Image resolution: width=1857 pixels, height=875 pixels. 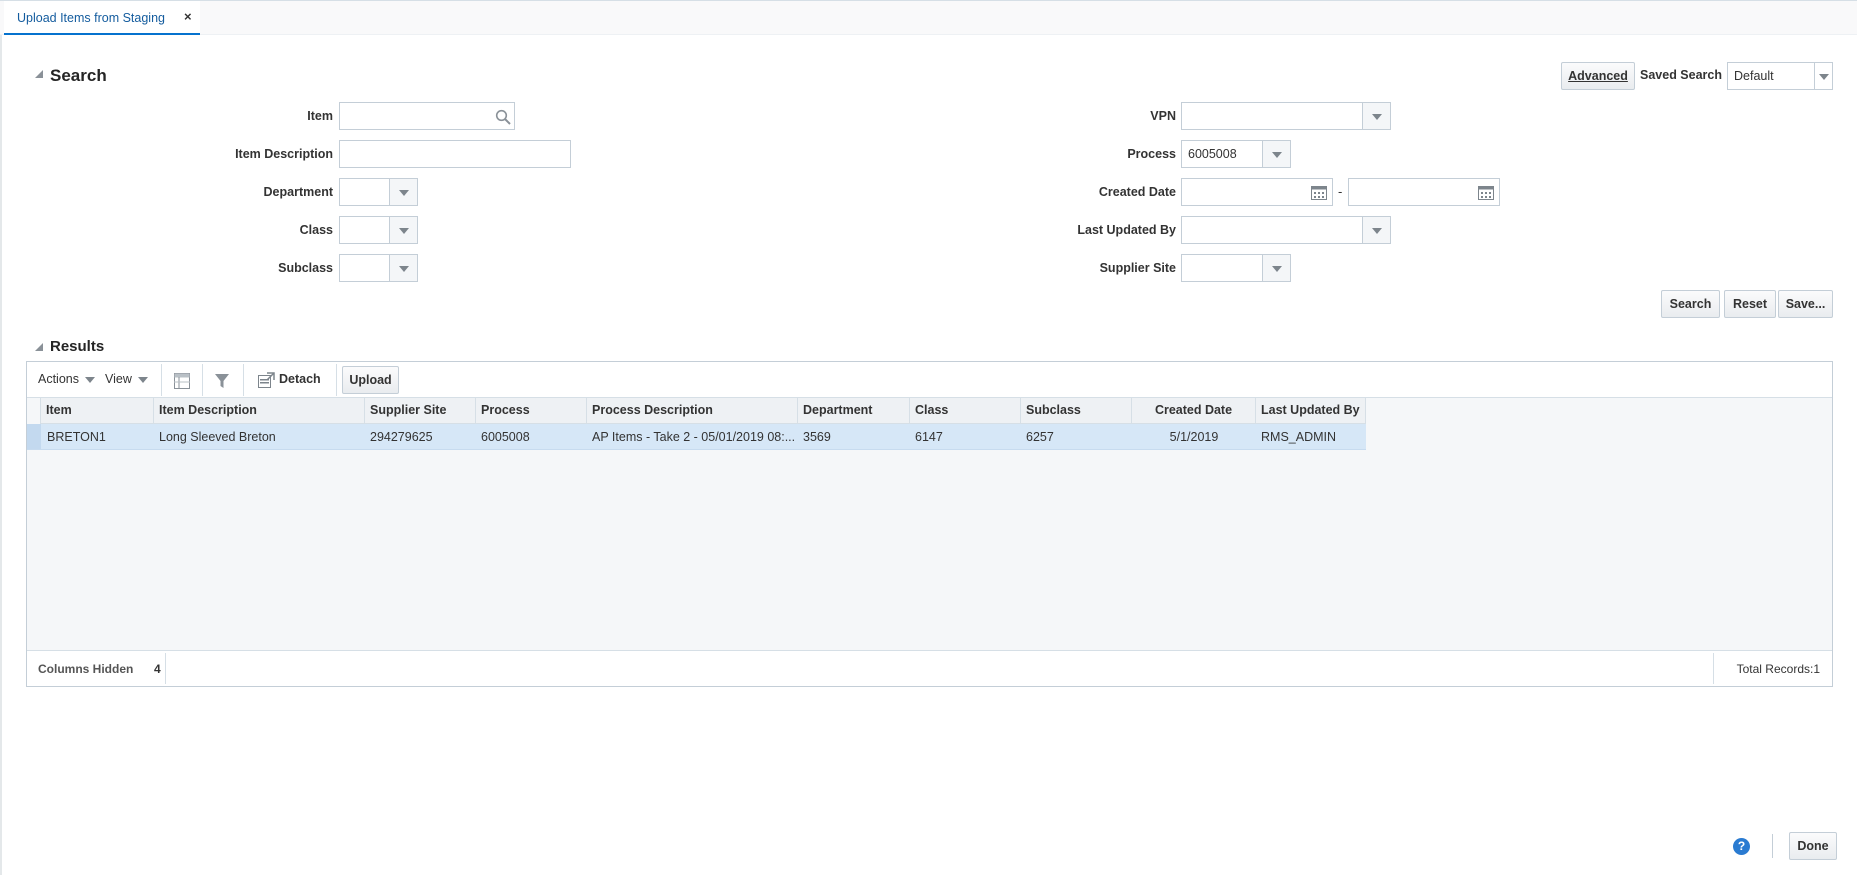 What do you see at coordinates (1741, 846) in the screenshot?
I see `help-icon: ?` at bounding box center [1741, 846].